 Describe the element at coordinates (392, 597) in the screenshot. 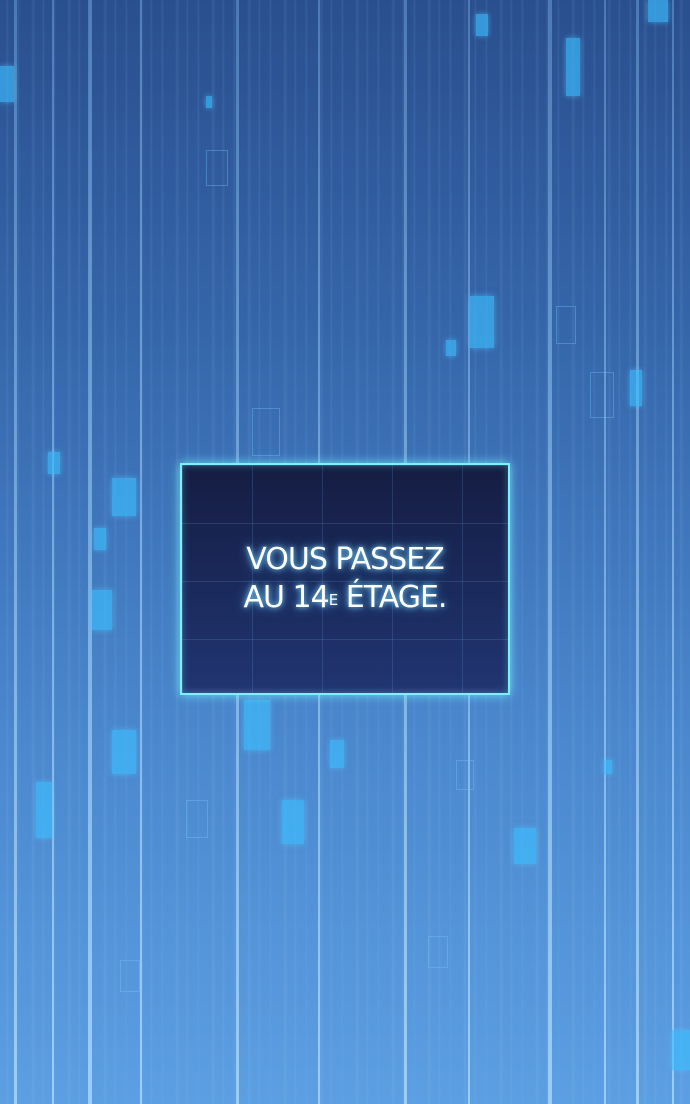

I see `message-line-2-end: ÉTAGE.` at that location.